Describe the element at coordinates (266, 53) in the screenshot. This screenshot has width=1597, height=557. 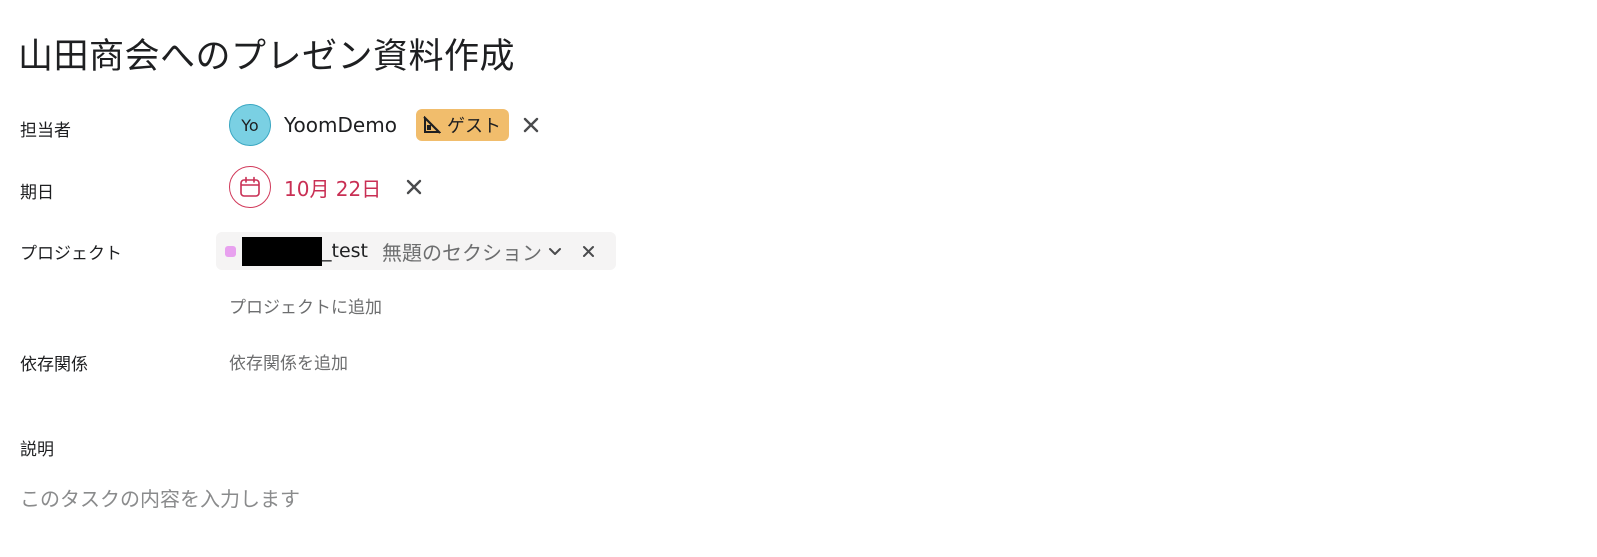
I see `task-title: 山田商会へのプレゼン資料作成` at that location.